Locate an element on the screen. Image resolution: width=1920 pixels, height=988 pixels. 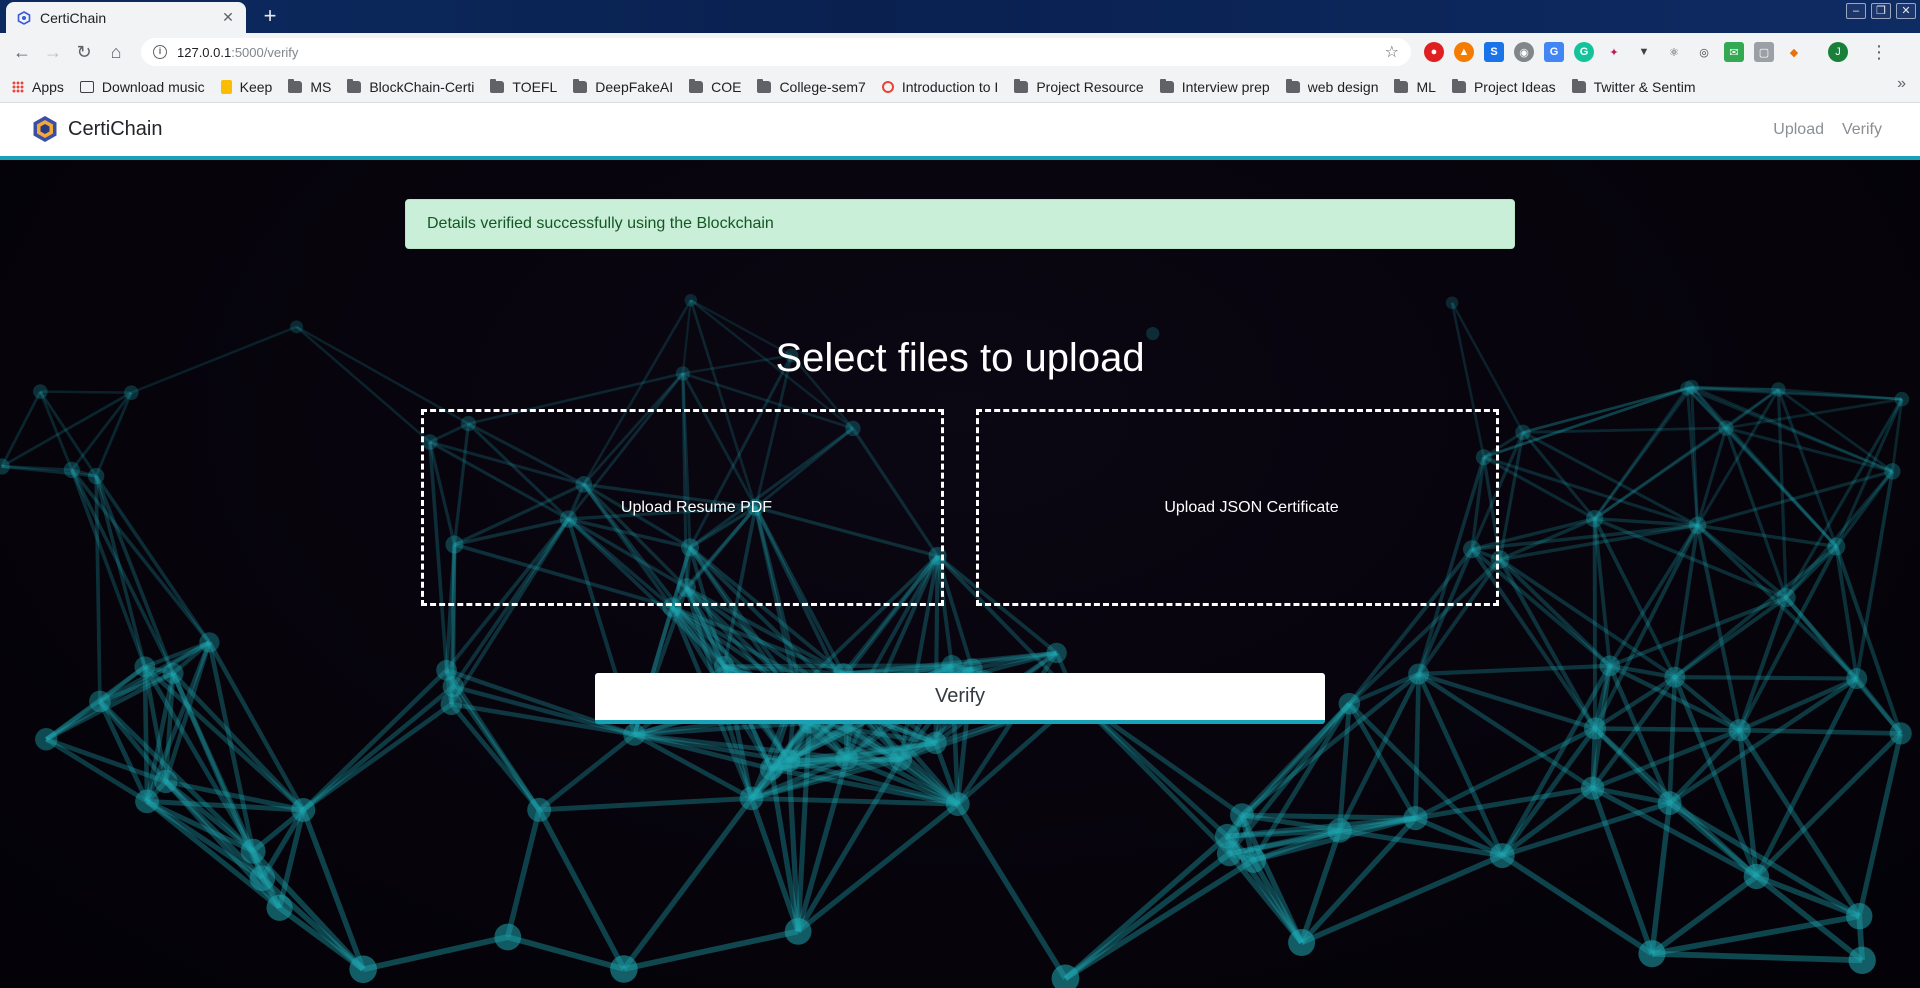
url-path: :5000/verify is located at coordinates (265, 52).